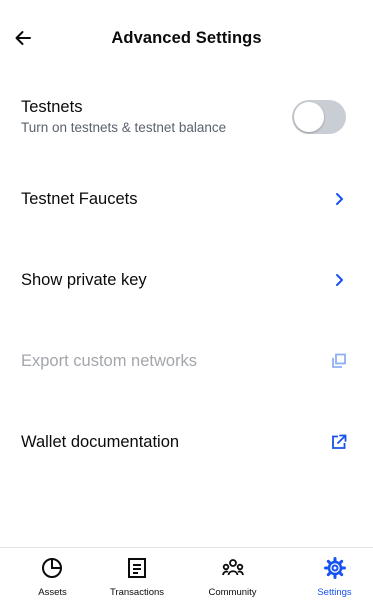 This screenshot has width=373, height=605. What do you see at coordinates (52, 568) in the screenshot?
I see `pie-chart-icon` at bounding box center [52, 568].